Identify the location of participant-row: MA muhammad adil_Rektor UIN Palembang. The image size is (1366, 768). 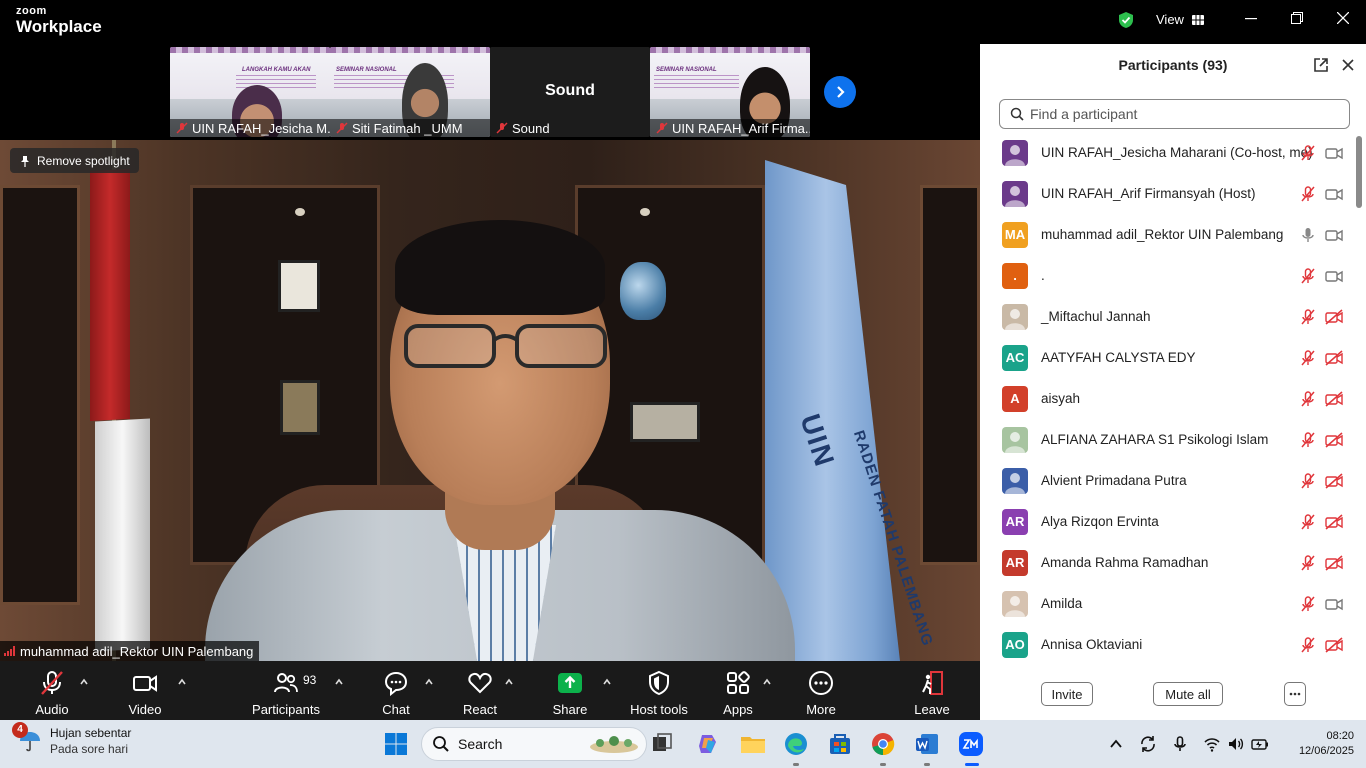
(1167, 234).